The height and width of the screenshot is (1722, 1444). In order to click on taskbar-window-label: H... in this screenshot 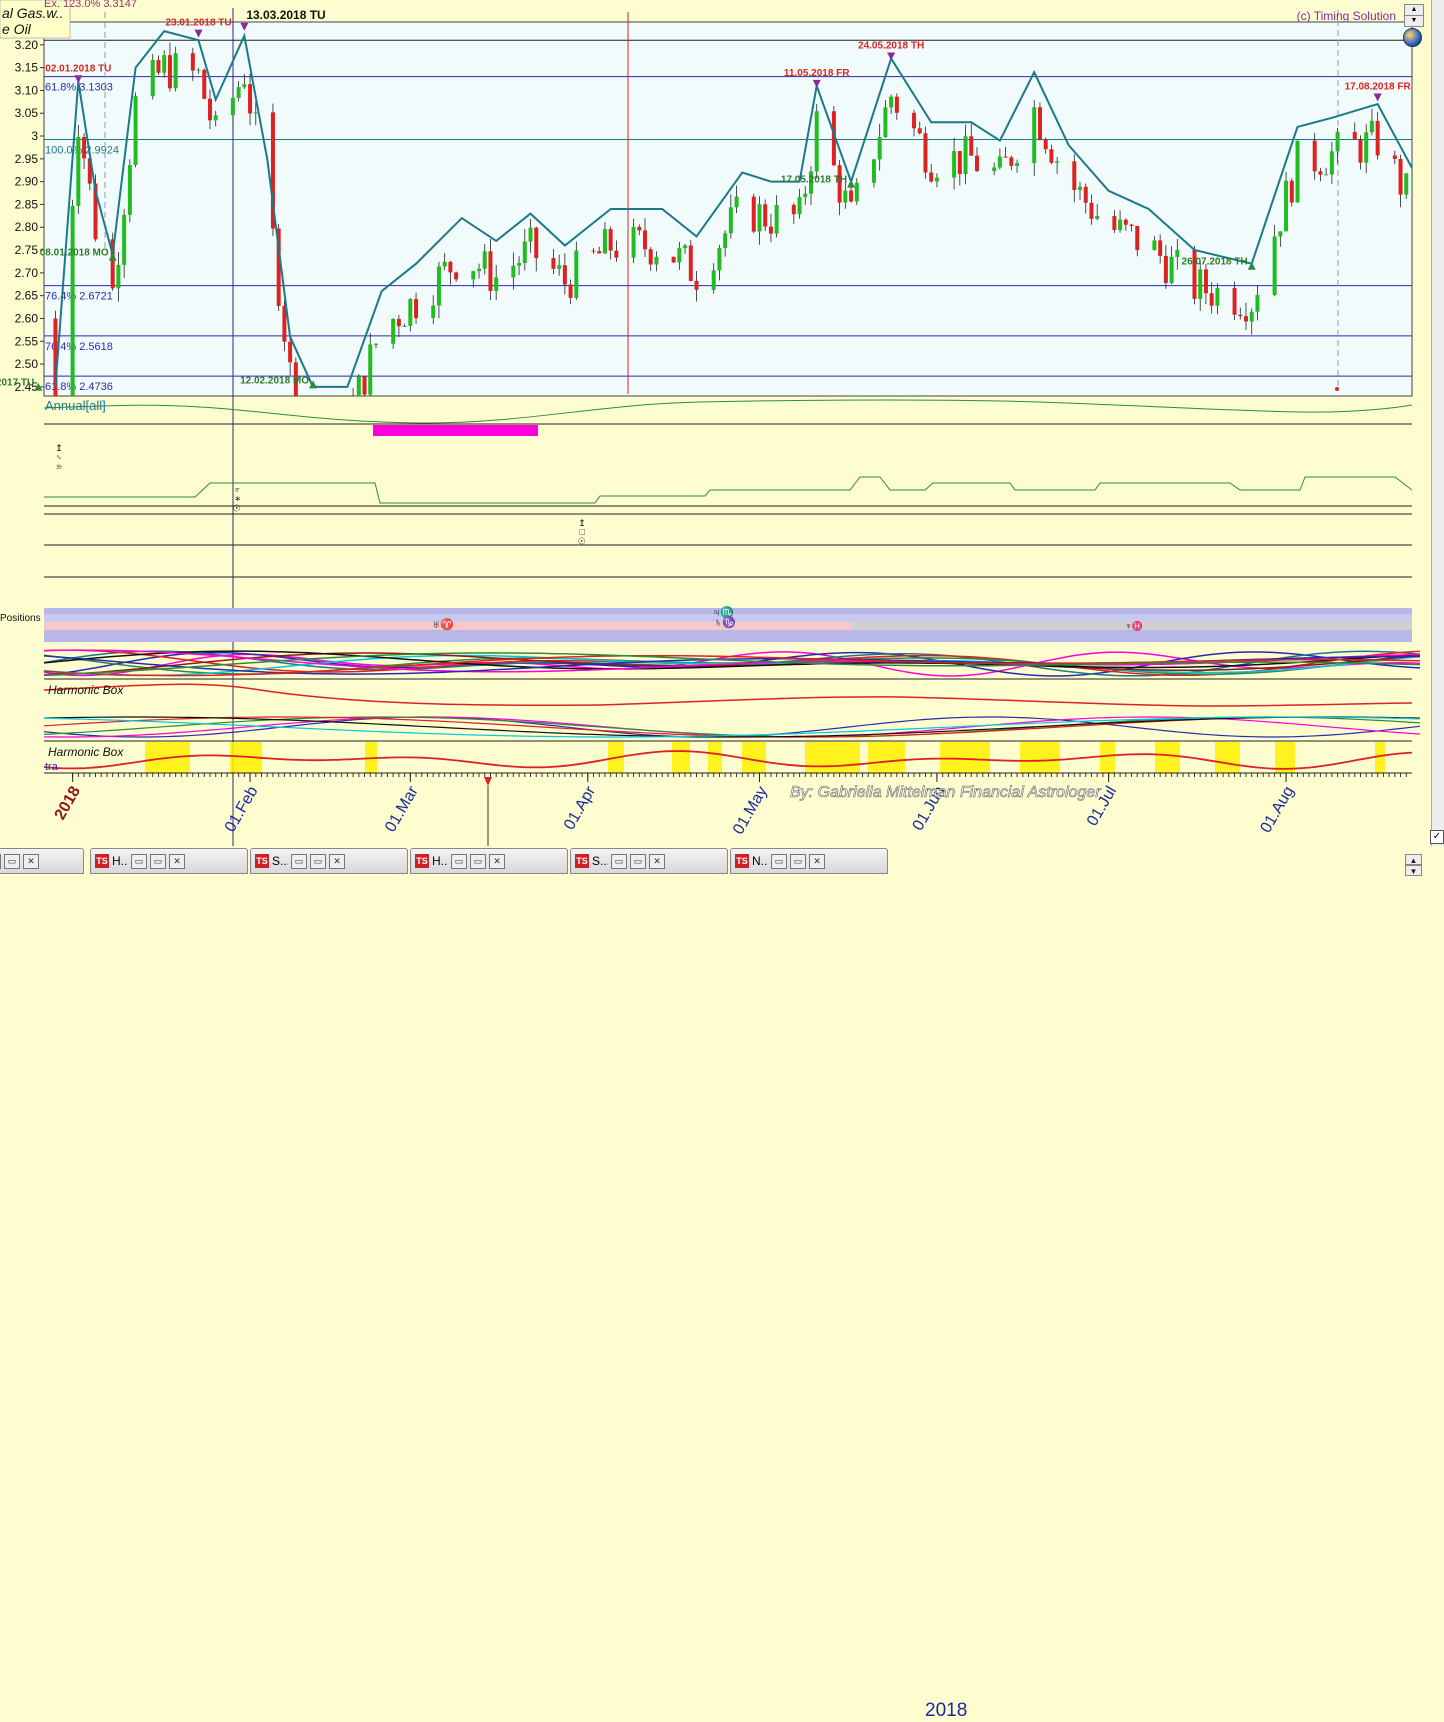, I will do `click(120, 861)`.